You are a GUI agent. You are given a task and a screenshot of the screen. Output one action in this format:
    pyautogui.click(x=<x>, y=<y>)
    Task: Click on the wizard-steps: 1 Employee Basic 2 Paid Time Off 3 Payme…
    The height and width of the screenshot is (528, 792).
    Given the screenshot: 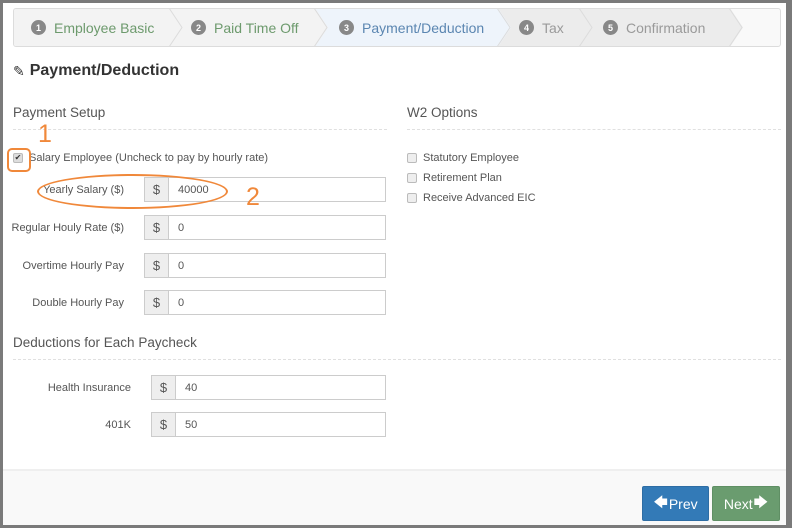 What is the action you would take?
    pyautogui.click(x=397, y=27)
    